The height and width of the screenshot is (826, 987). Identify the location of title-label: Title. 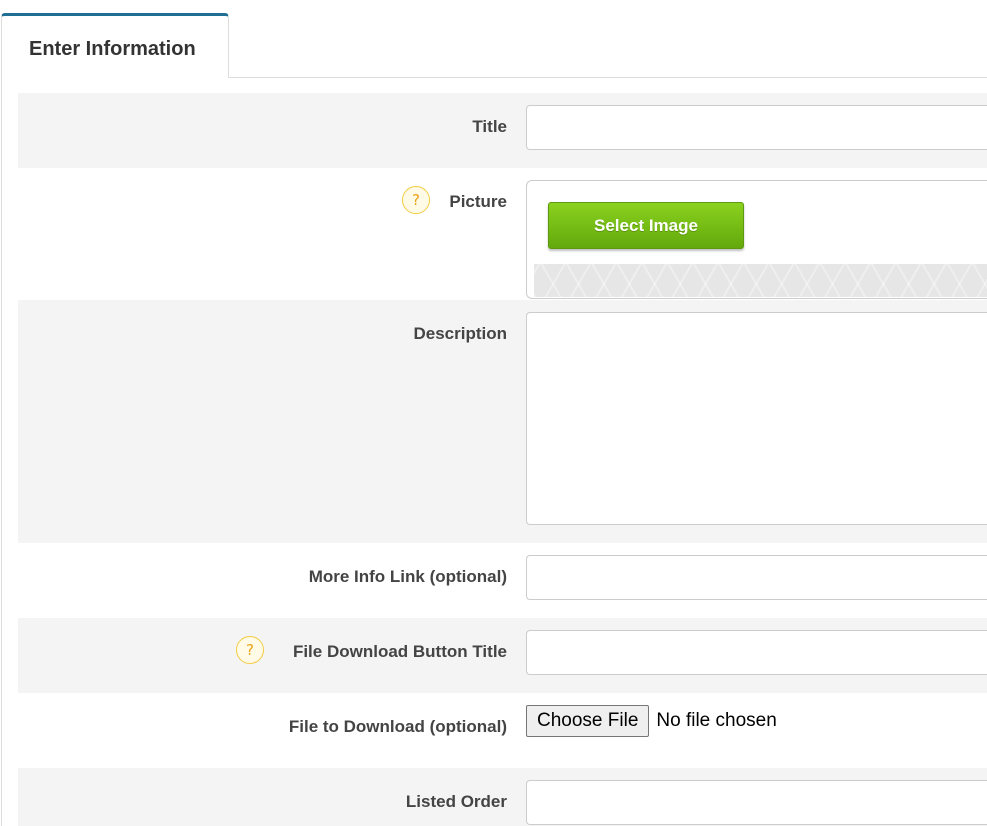
(489, 126).